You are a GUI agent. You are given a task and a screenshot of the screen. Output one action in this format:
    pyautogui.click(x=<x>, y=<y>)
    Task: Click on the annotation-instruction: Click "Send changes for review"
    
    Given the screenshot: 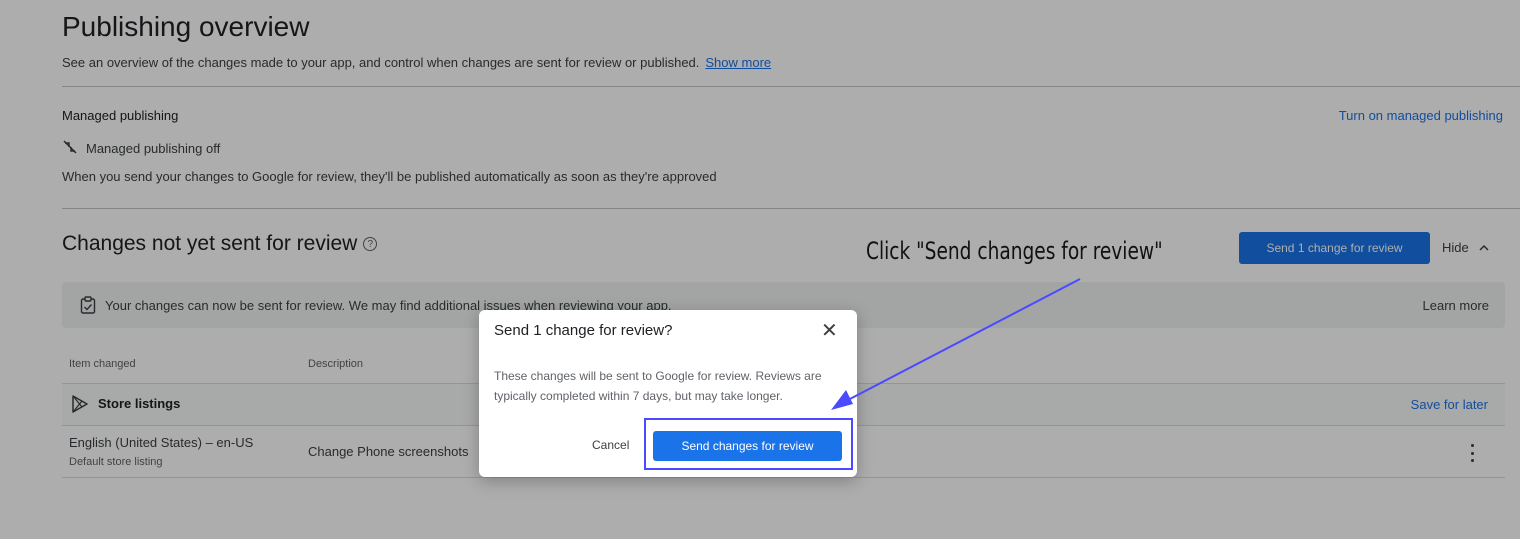 What is the action you would take?
    pyautogui.click(x=1014, y=251)
    